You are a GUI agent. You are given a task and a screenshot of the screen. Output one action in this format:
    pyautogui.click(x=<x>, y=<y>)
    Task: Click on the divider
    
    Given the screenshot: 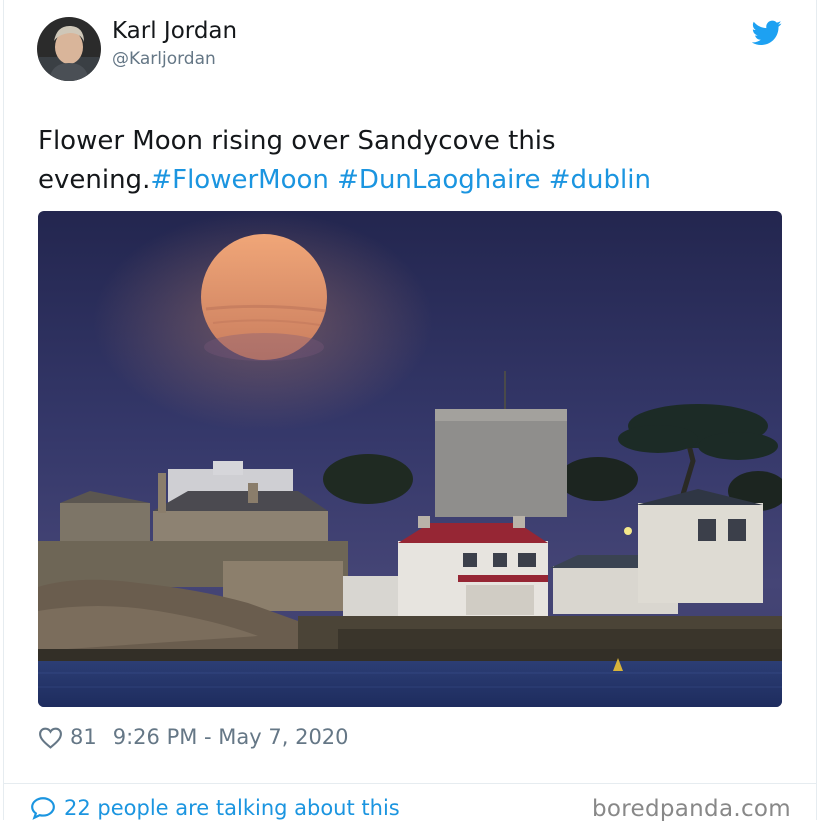 What is the action you would take?
    pyautogui.click(x=410, y=783)
    